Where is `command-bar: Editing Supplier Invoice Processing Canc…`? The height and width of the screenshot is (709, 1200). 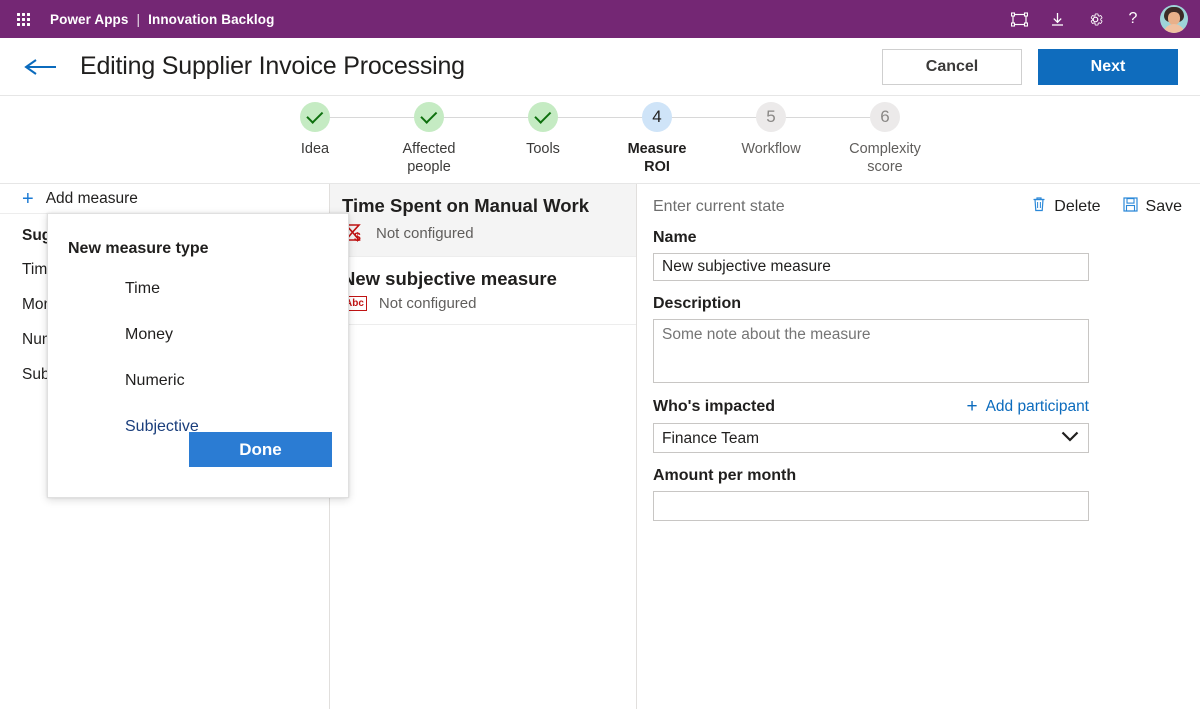 command-bar: Editing Supplier Invoice Processing Canc… is located at coordinates (600, 67).